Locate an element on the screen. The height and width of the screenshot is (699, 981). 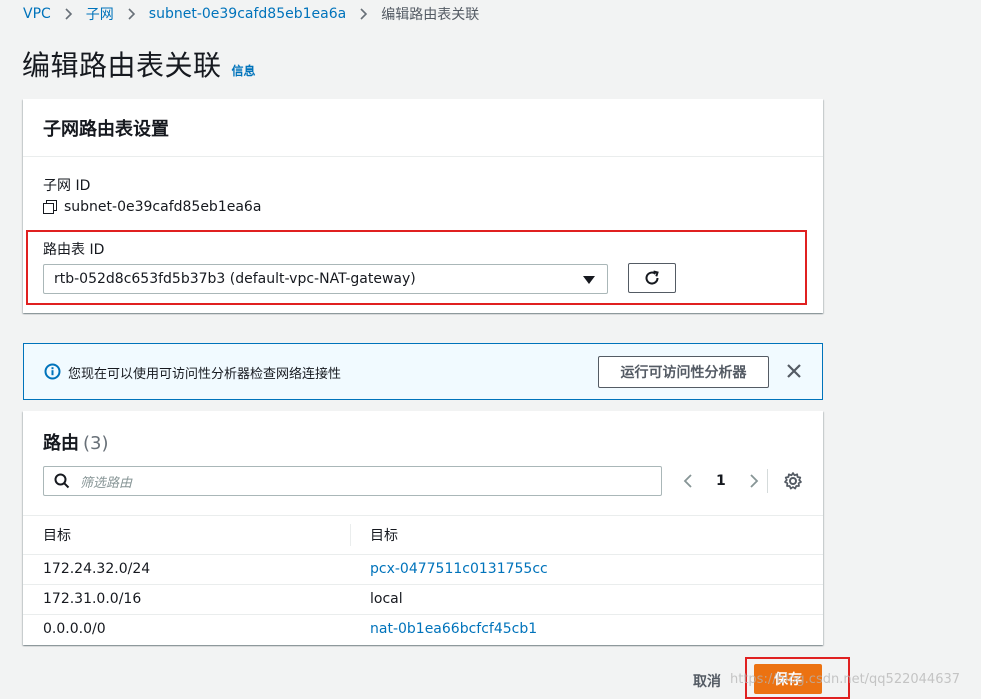
chevron-left-icon is located at coordinates (688, 481).